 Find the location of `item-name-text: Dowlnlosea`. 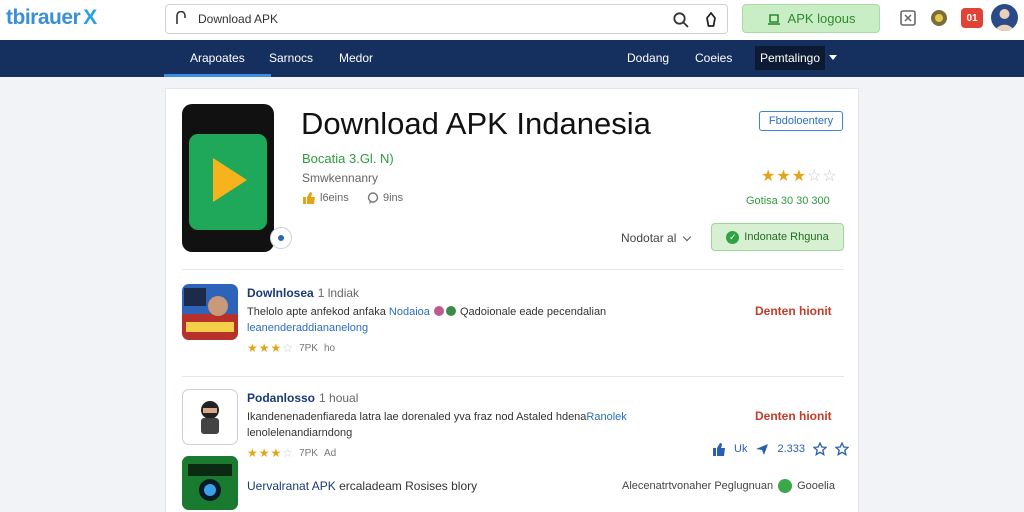

item-name-text: Dowlnlosea is located at coordinates (280, 293).